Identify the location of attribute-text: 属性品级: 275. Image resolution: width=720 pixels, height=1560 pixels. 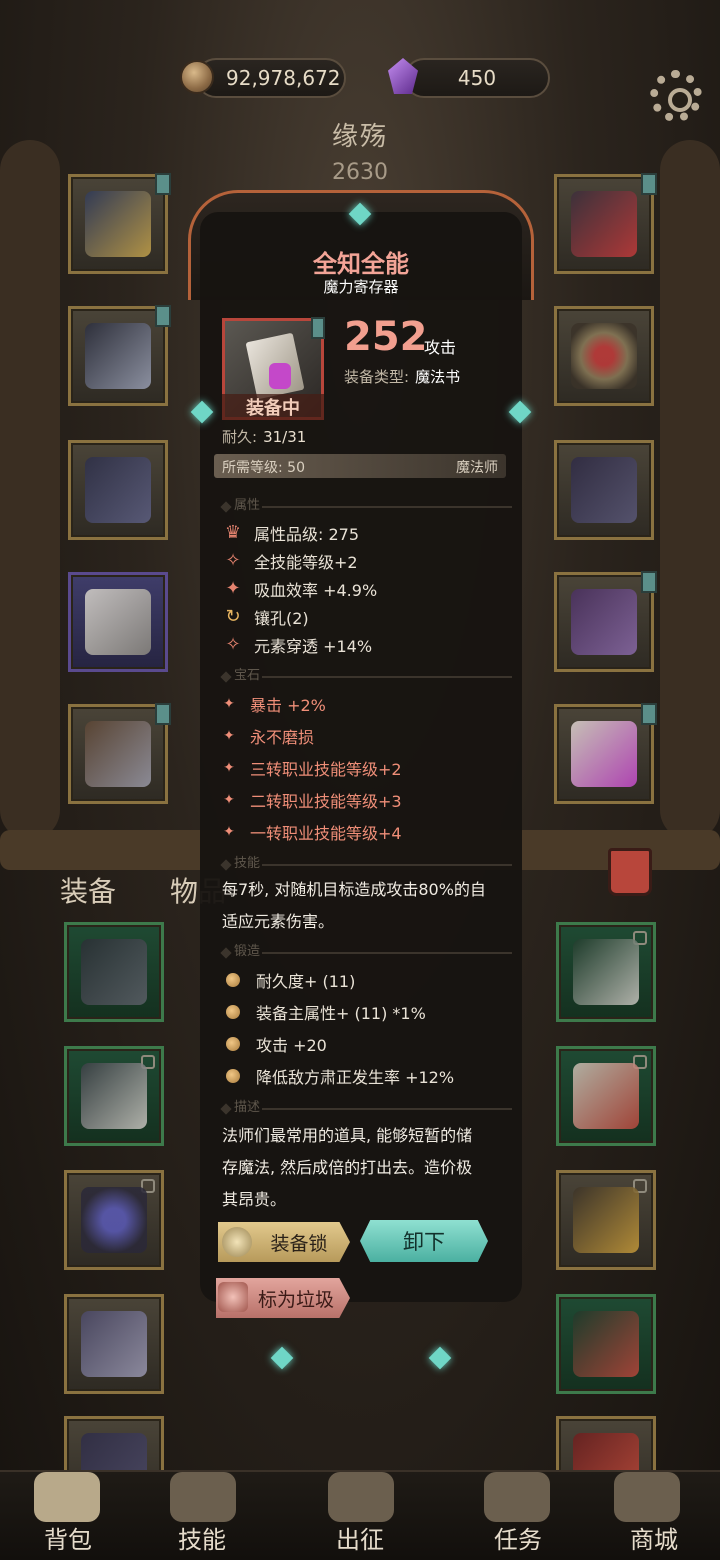
(307, 534).